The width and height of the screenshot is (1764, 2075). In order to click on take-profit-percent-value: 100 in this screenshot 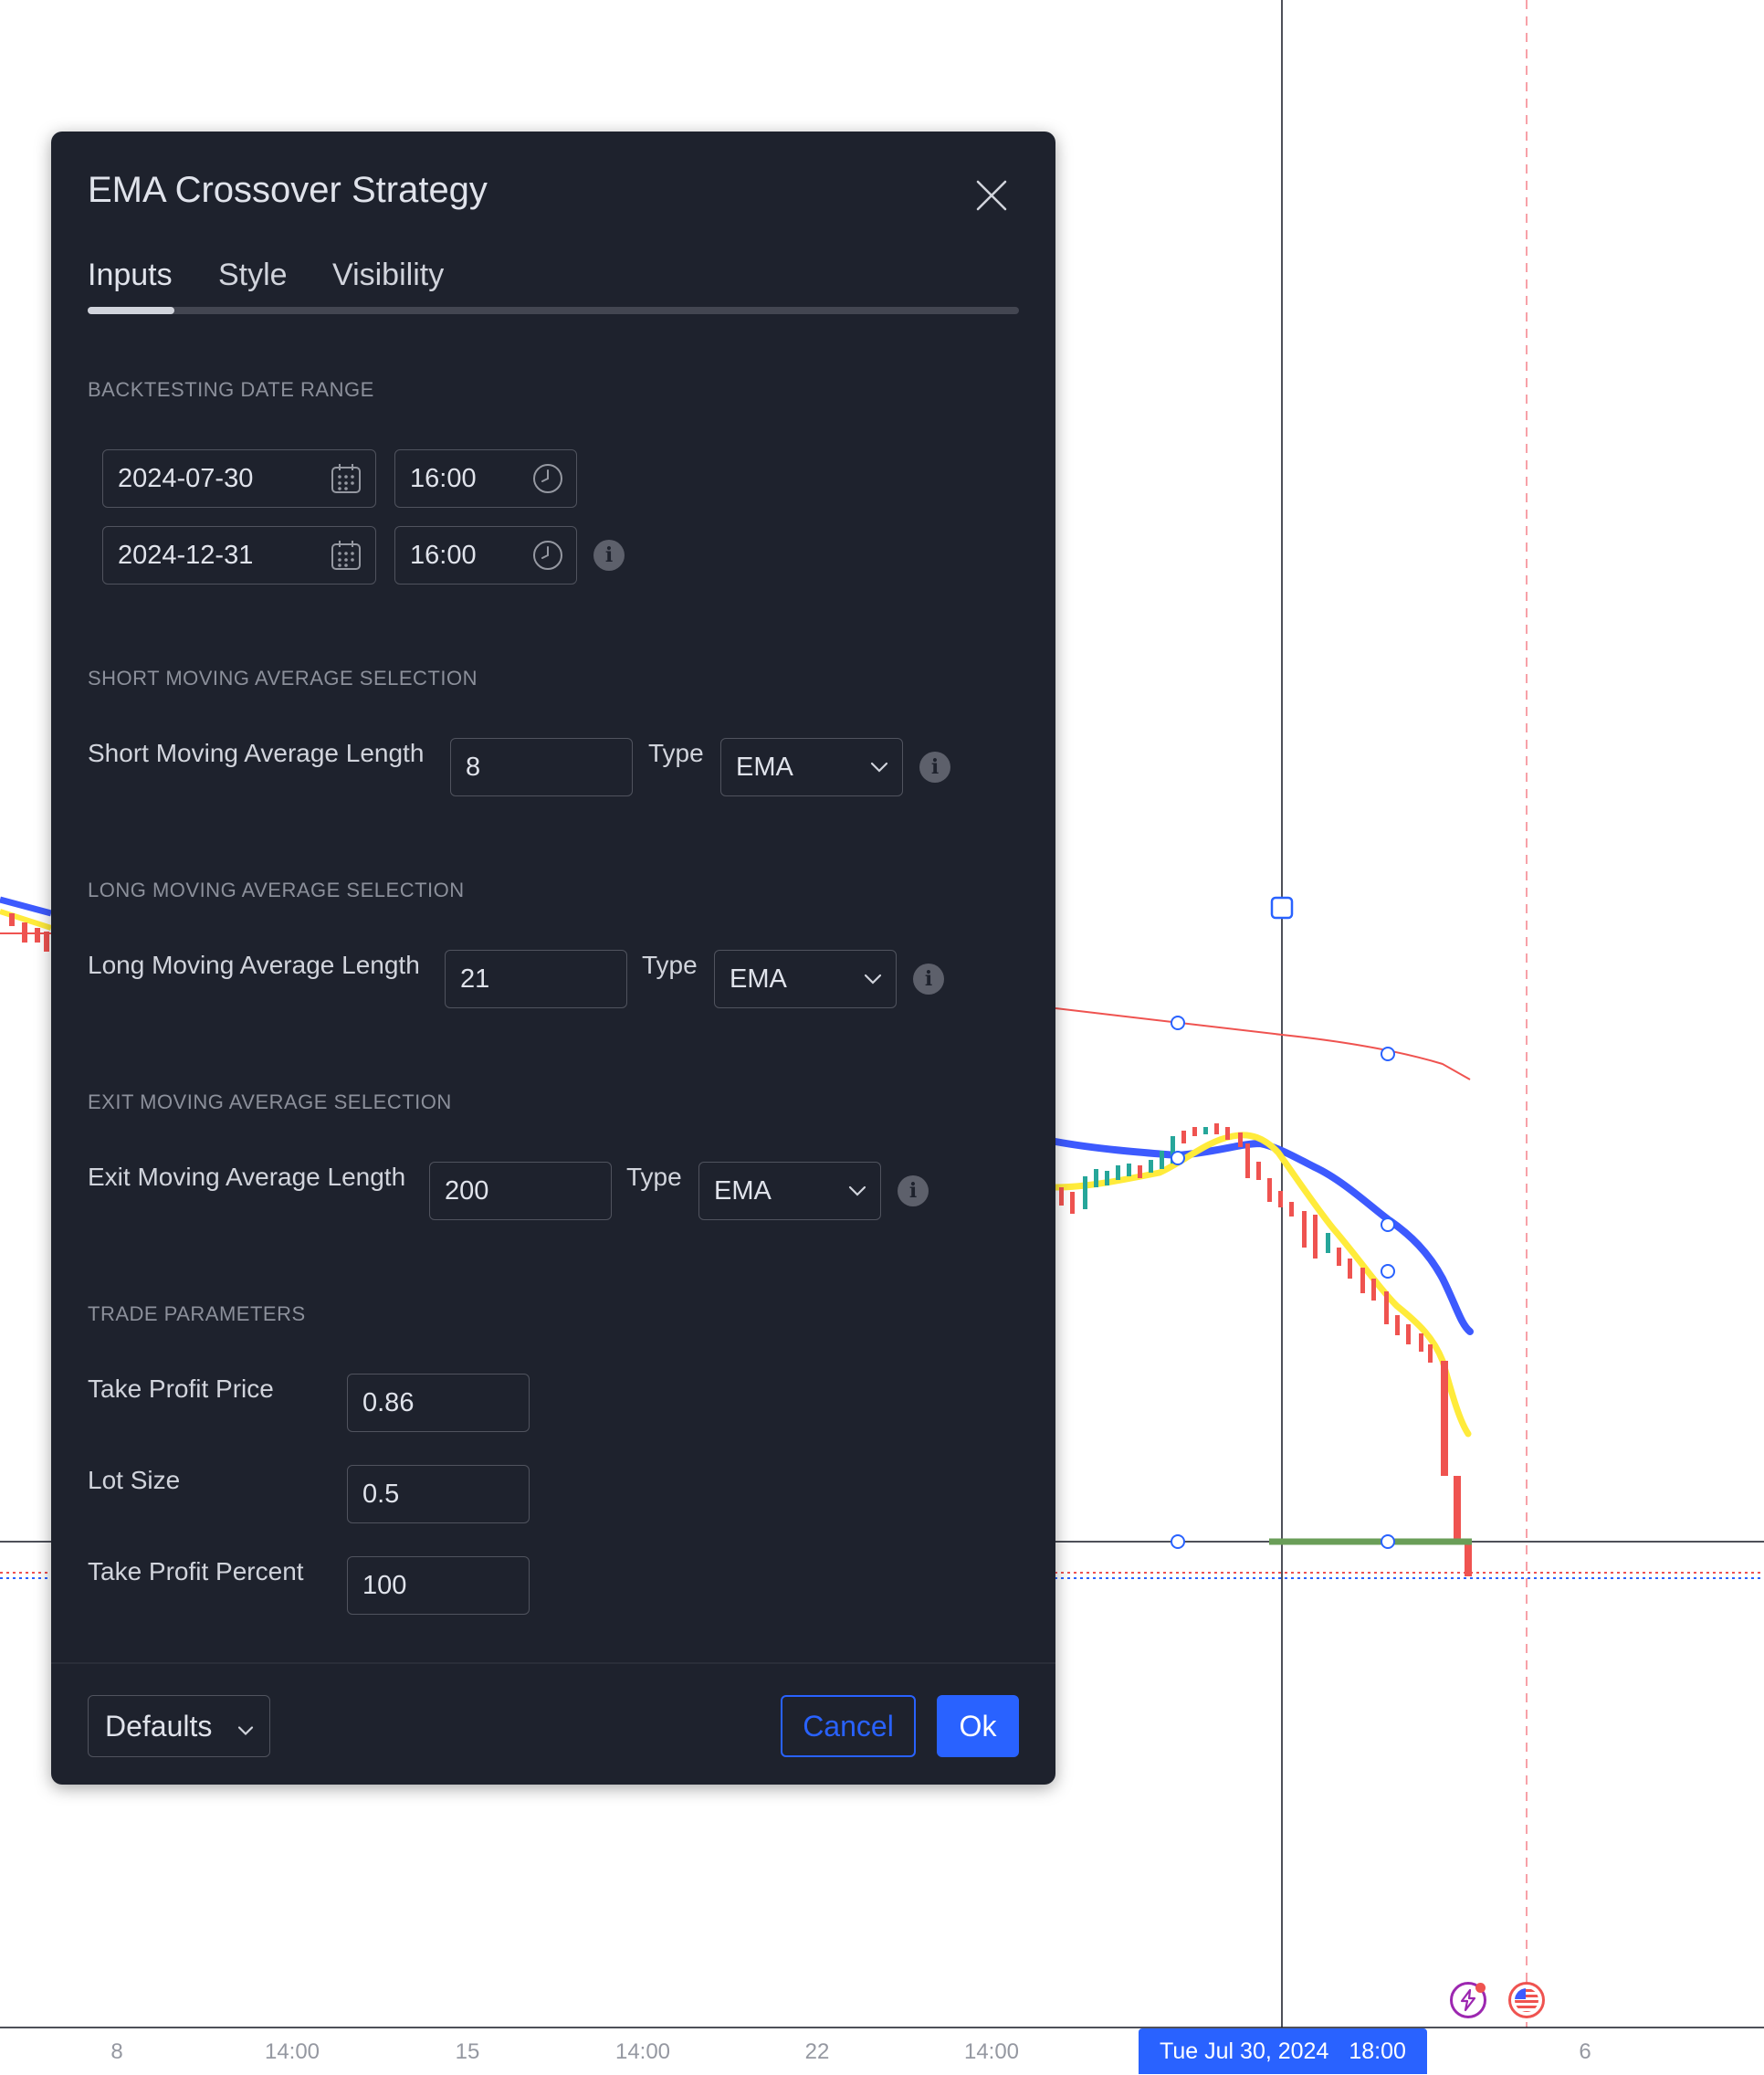, I will do `click(384, 1585)`.